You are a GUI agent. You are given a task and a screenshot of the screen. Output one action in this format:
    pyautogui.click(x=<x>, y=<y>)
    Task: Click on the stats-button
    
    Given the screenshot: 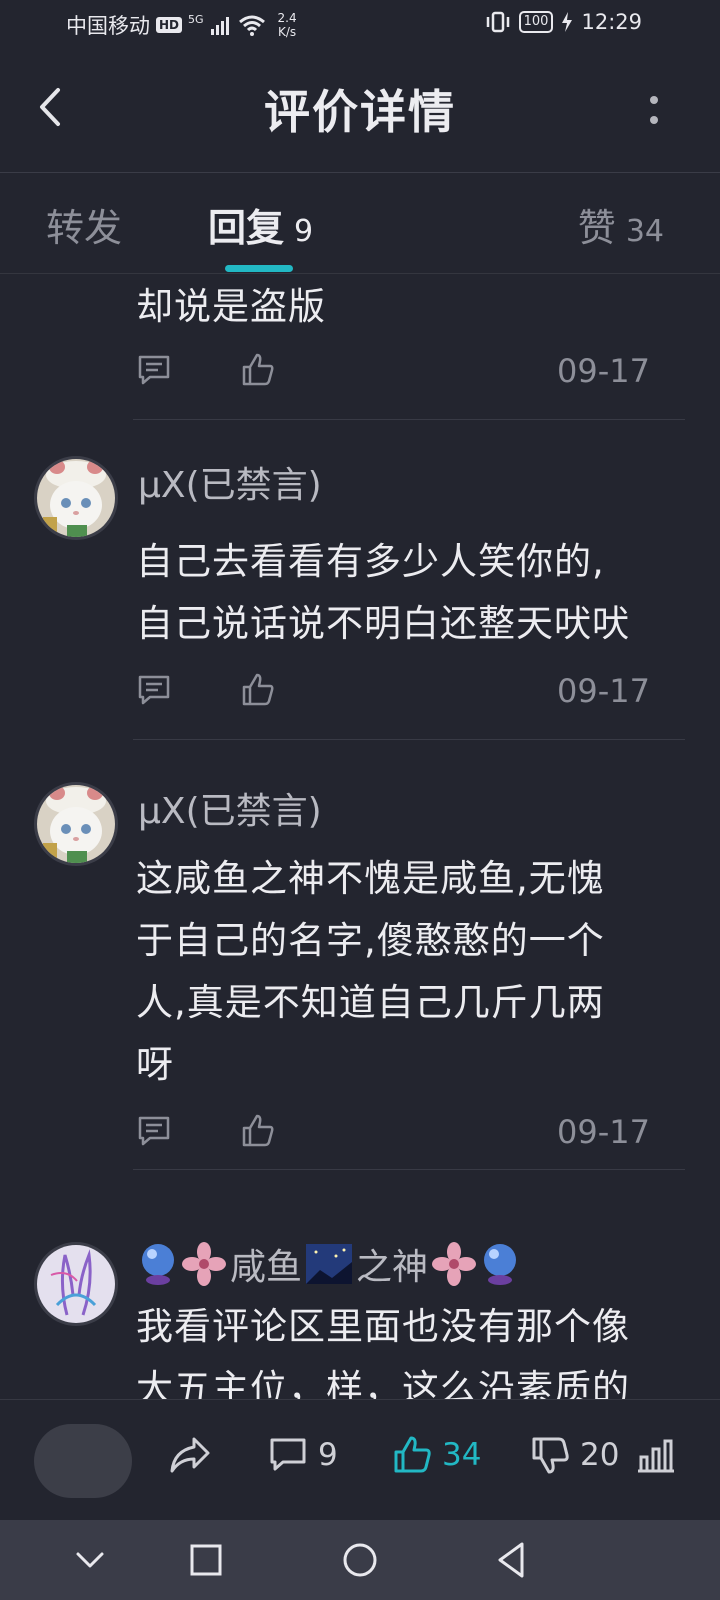 What is the action you would take?
    pyautogui.click(x=656, y=1455)
    